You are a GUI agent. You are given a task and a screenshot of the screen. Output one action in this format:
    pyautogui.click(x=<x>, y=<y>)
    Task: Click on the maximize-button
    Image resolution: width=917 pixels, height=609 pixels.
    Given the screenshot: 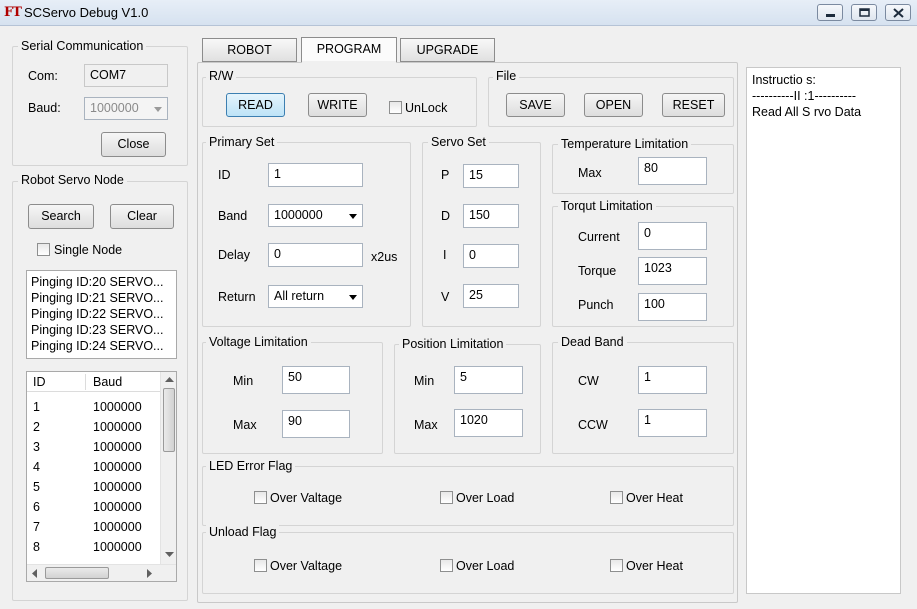 What is the action you would take?
    pyautogui.click(x=864, y=12)
    